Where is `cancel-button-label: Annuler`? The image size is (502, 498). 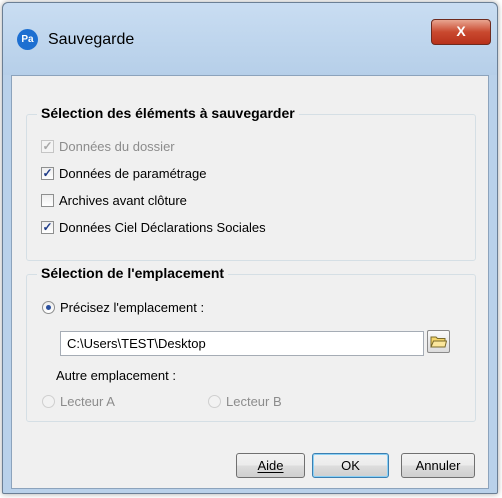
cancel-button-label: Annuler is located at coordinates (438, 465).